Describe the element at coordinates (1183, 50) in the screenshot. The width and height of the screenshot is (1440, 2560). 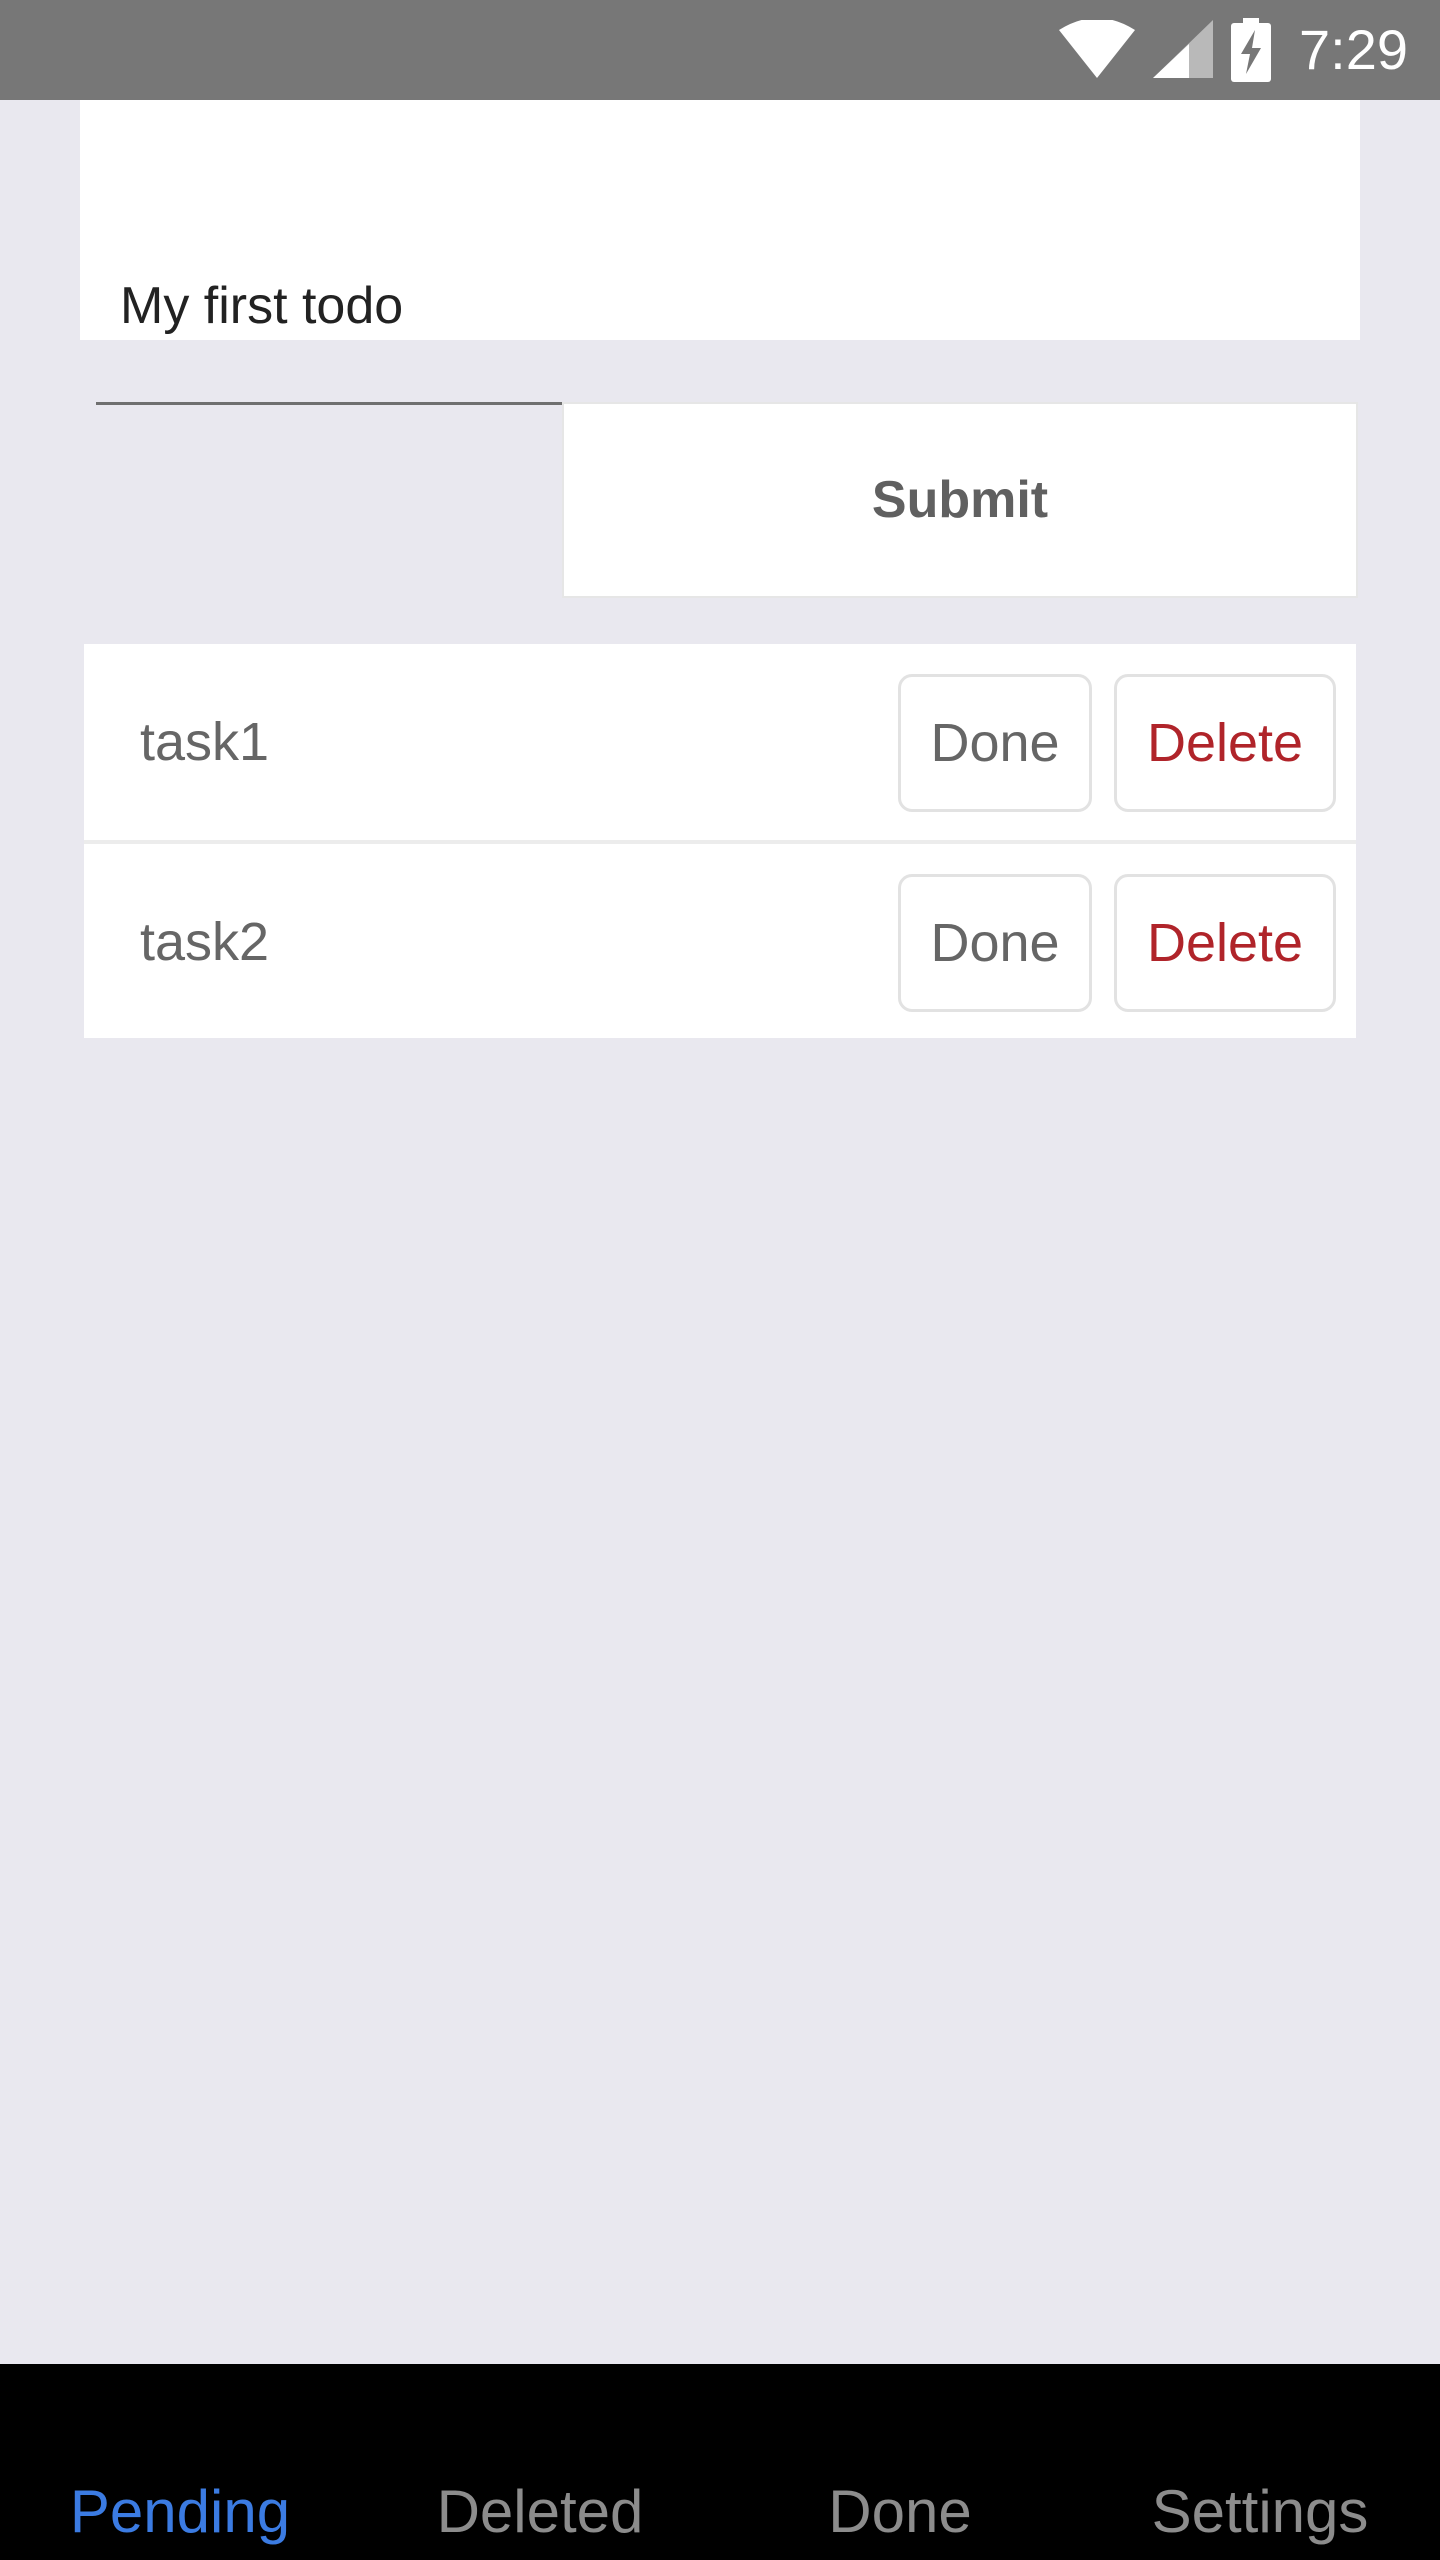
I see `signal-icon` at that location.